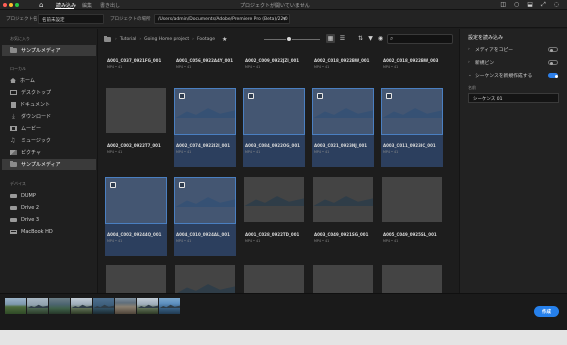 The height and width of the screenshot is (345, 567). What do you see at coordinates (224, 39) in the screenshot?
I see `favorite-star-icon: ★` at bounding box center [224, 39].